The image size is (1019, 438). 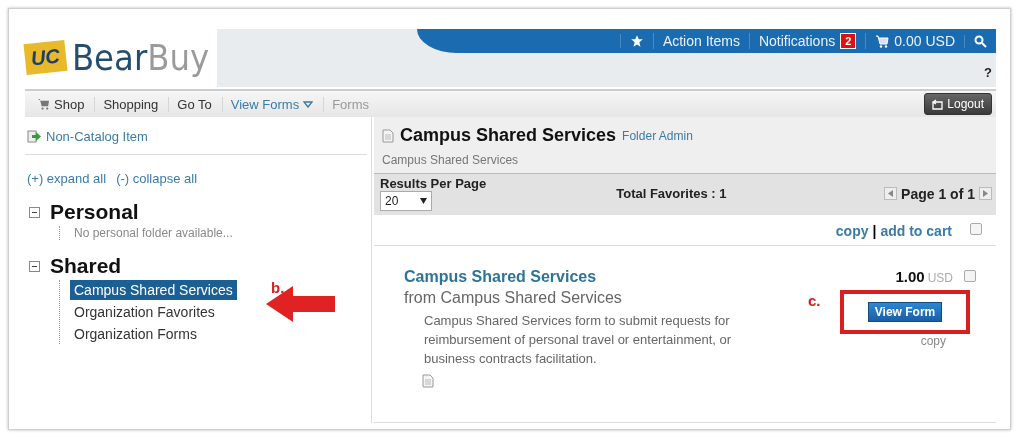 I want to click on annotation-label: b., so click(x=278, y=287).